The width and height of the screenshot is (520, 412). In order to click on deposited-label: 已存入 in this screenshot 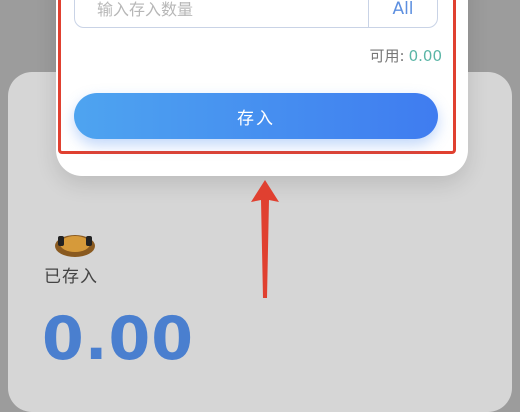, I will do `click(71, 277)`.